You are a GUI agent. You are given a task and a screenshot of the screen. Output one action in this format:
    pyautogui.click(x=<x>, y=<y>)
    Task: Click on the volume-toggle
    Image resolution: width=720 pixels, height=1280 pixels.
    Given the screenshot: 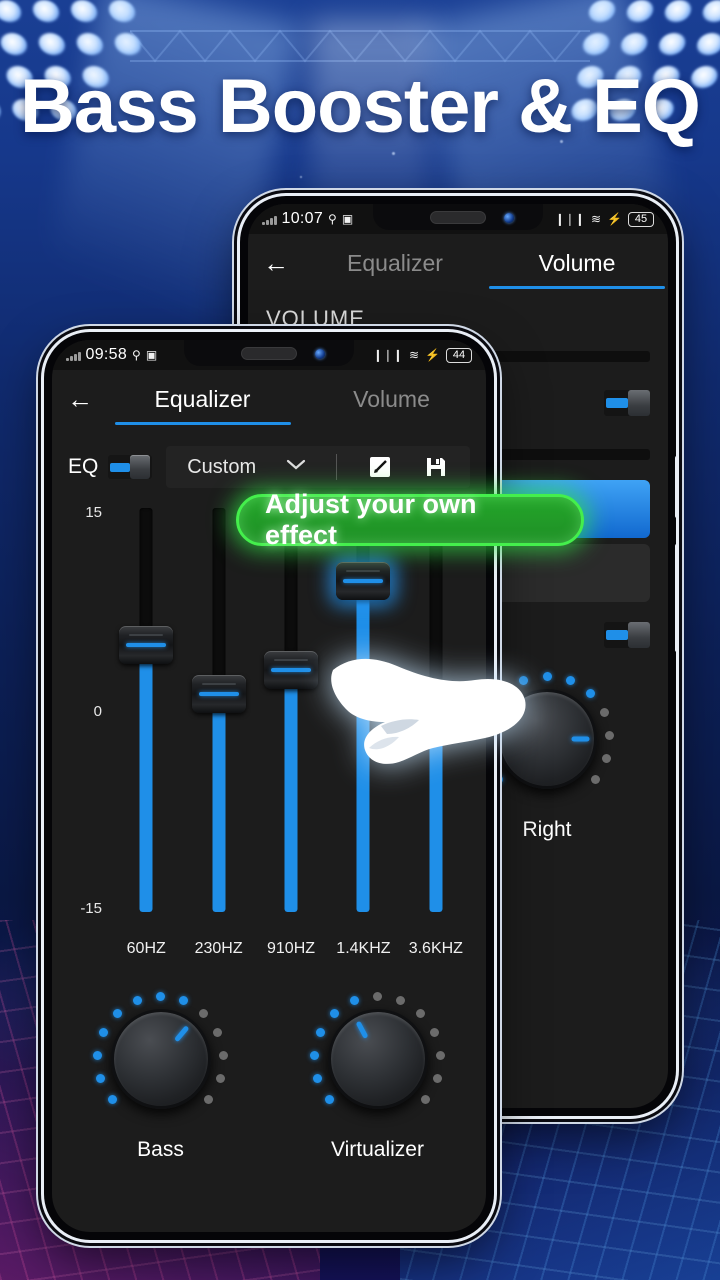 What is the action you would take?
    pyautogui.click(x=627, y=403)
    